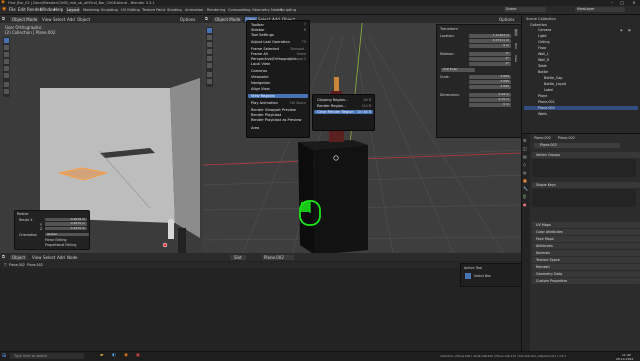 This screenshot has height=361, width=640. I want to click on menu-item-render-playblast: Render Playblast, so click(266, 115).